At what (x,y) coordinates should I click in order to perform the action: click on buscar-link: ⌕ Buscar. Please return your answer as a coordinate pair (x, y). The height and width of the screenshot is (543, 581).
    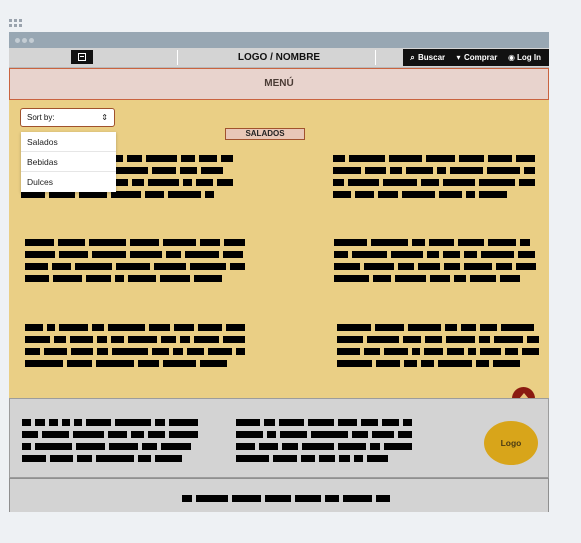
    Looking at the image, I should click on (426, 57).